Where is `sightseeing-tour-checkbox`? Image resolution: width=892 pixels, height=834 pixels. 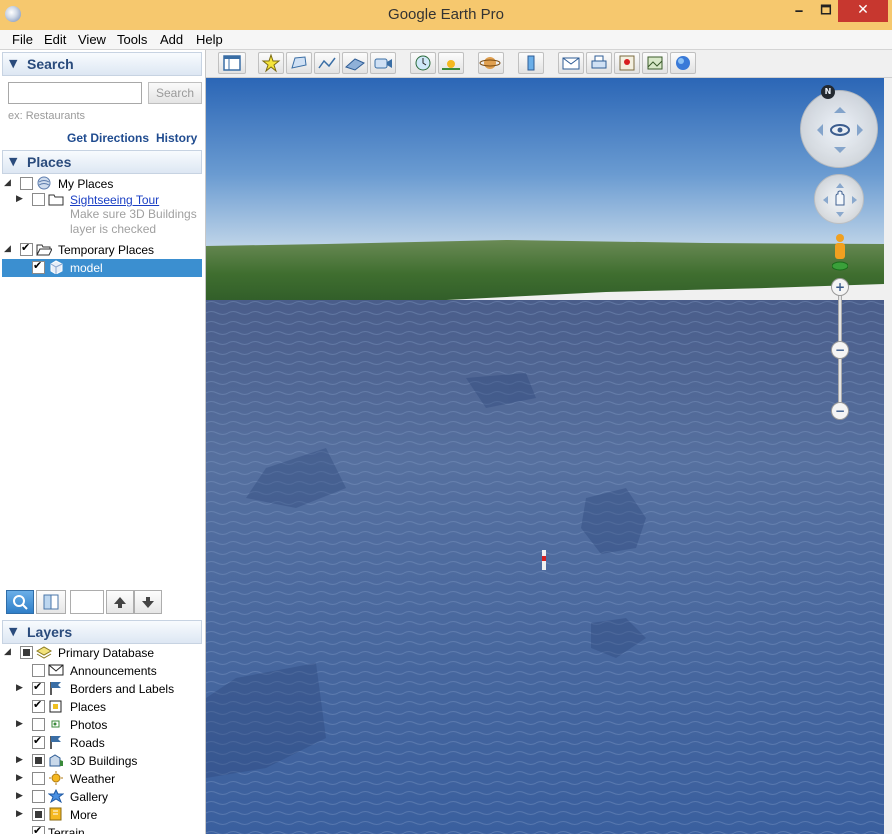
sightseeing-tour-checkbox is located at coordinates (38, 199).